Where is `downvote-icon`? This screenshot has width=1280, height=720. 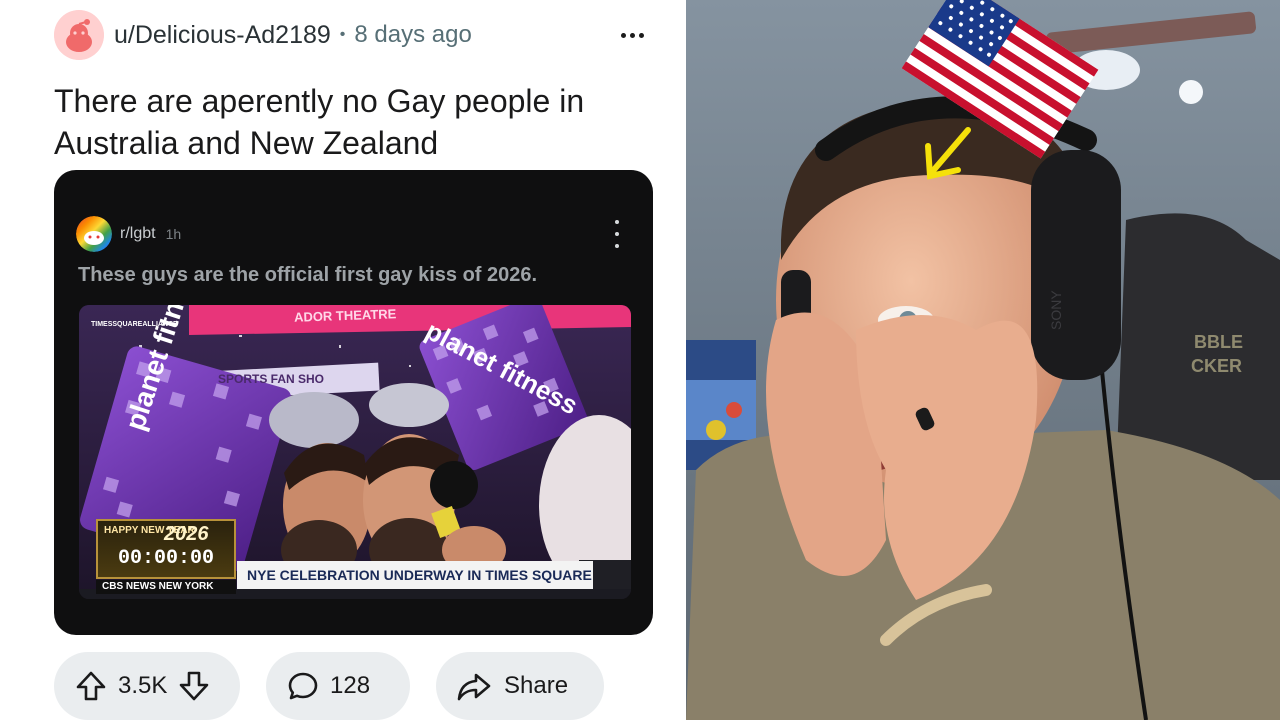 downvote-icon is located at coordinates (194, 686).